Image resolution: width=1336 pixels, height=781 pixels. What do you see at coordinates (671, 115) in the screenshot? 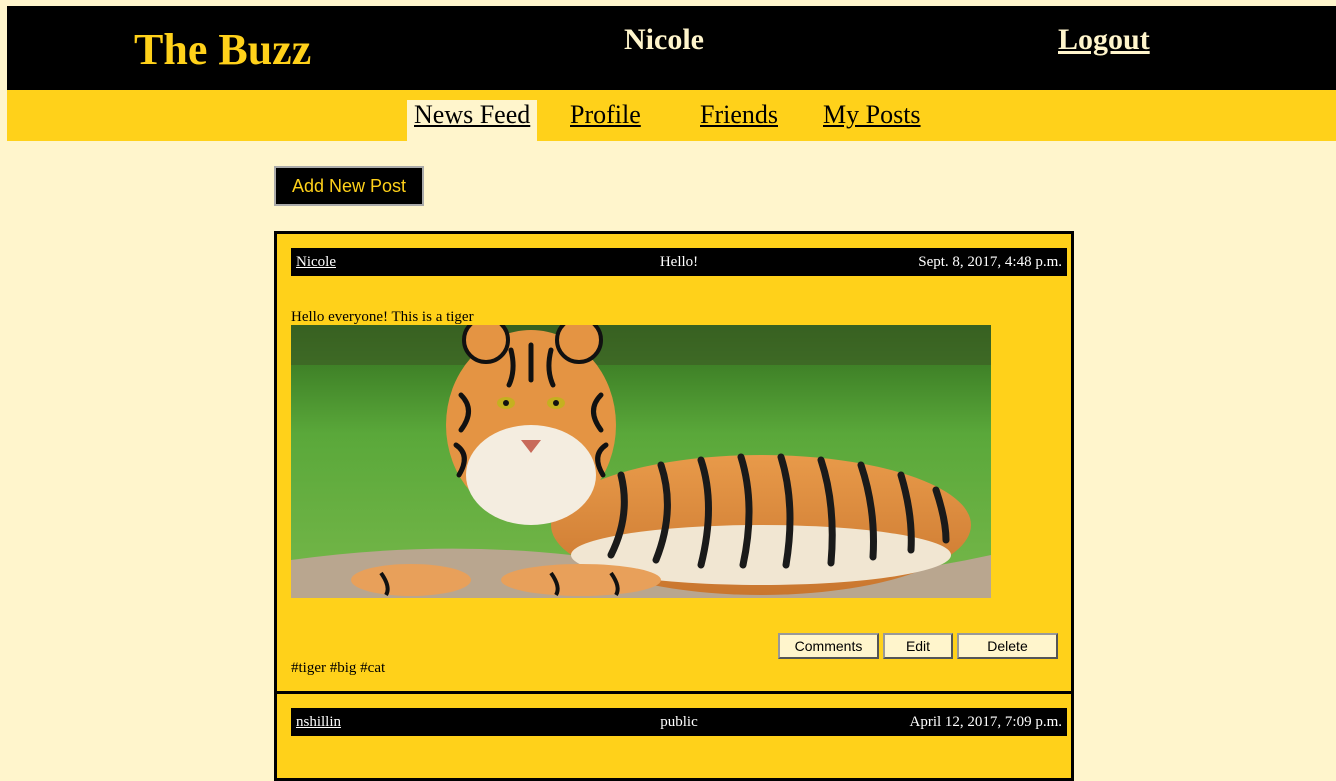
I see `main-nav: News Feed Profile Friends My Posts` at bounding box center [671, 115].